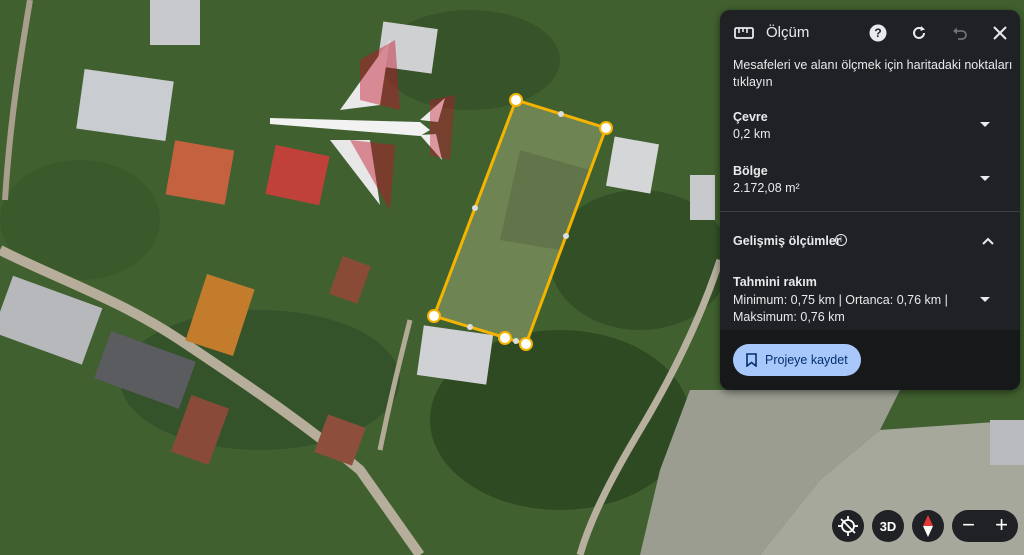  I want to click on compass-icon, so click(928, 526).